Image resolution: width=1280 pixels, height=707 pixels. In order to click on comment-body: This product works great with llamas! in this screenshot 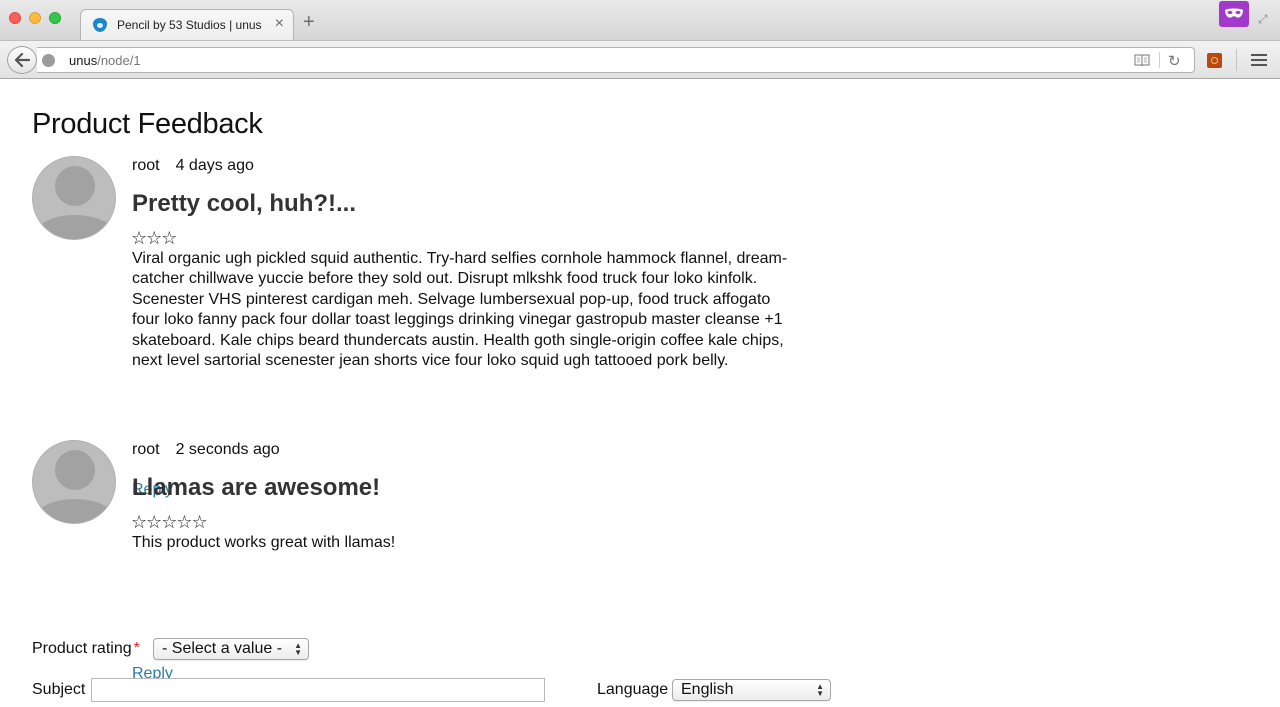, I will do `click(264, 542)`.